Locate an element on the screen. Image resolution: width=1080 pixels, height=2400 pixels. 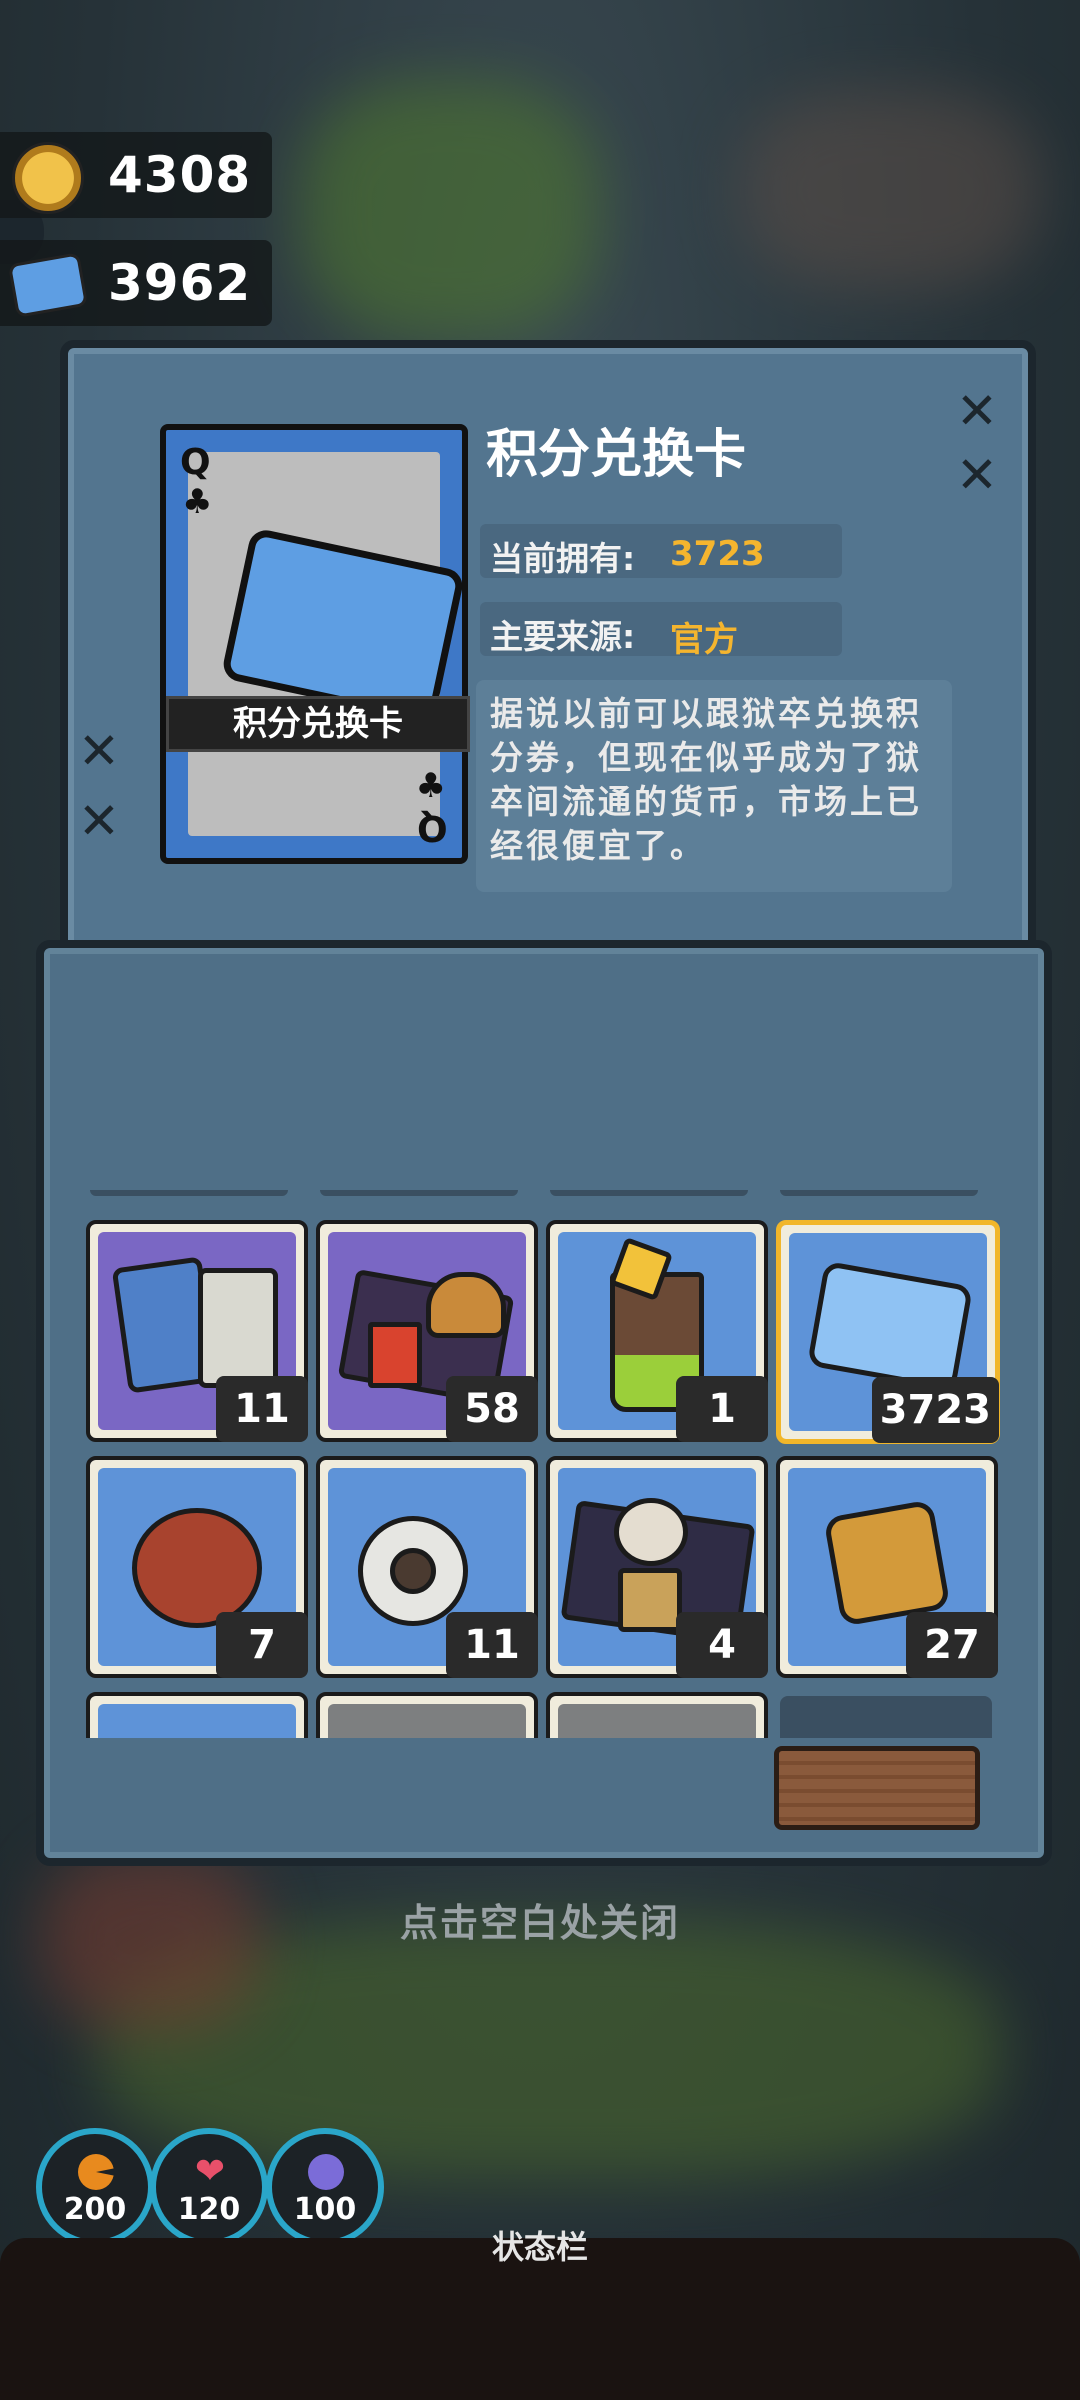
empty-slot is located at coordinates (886, 1717).